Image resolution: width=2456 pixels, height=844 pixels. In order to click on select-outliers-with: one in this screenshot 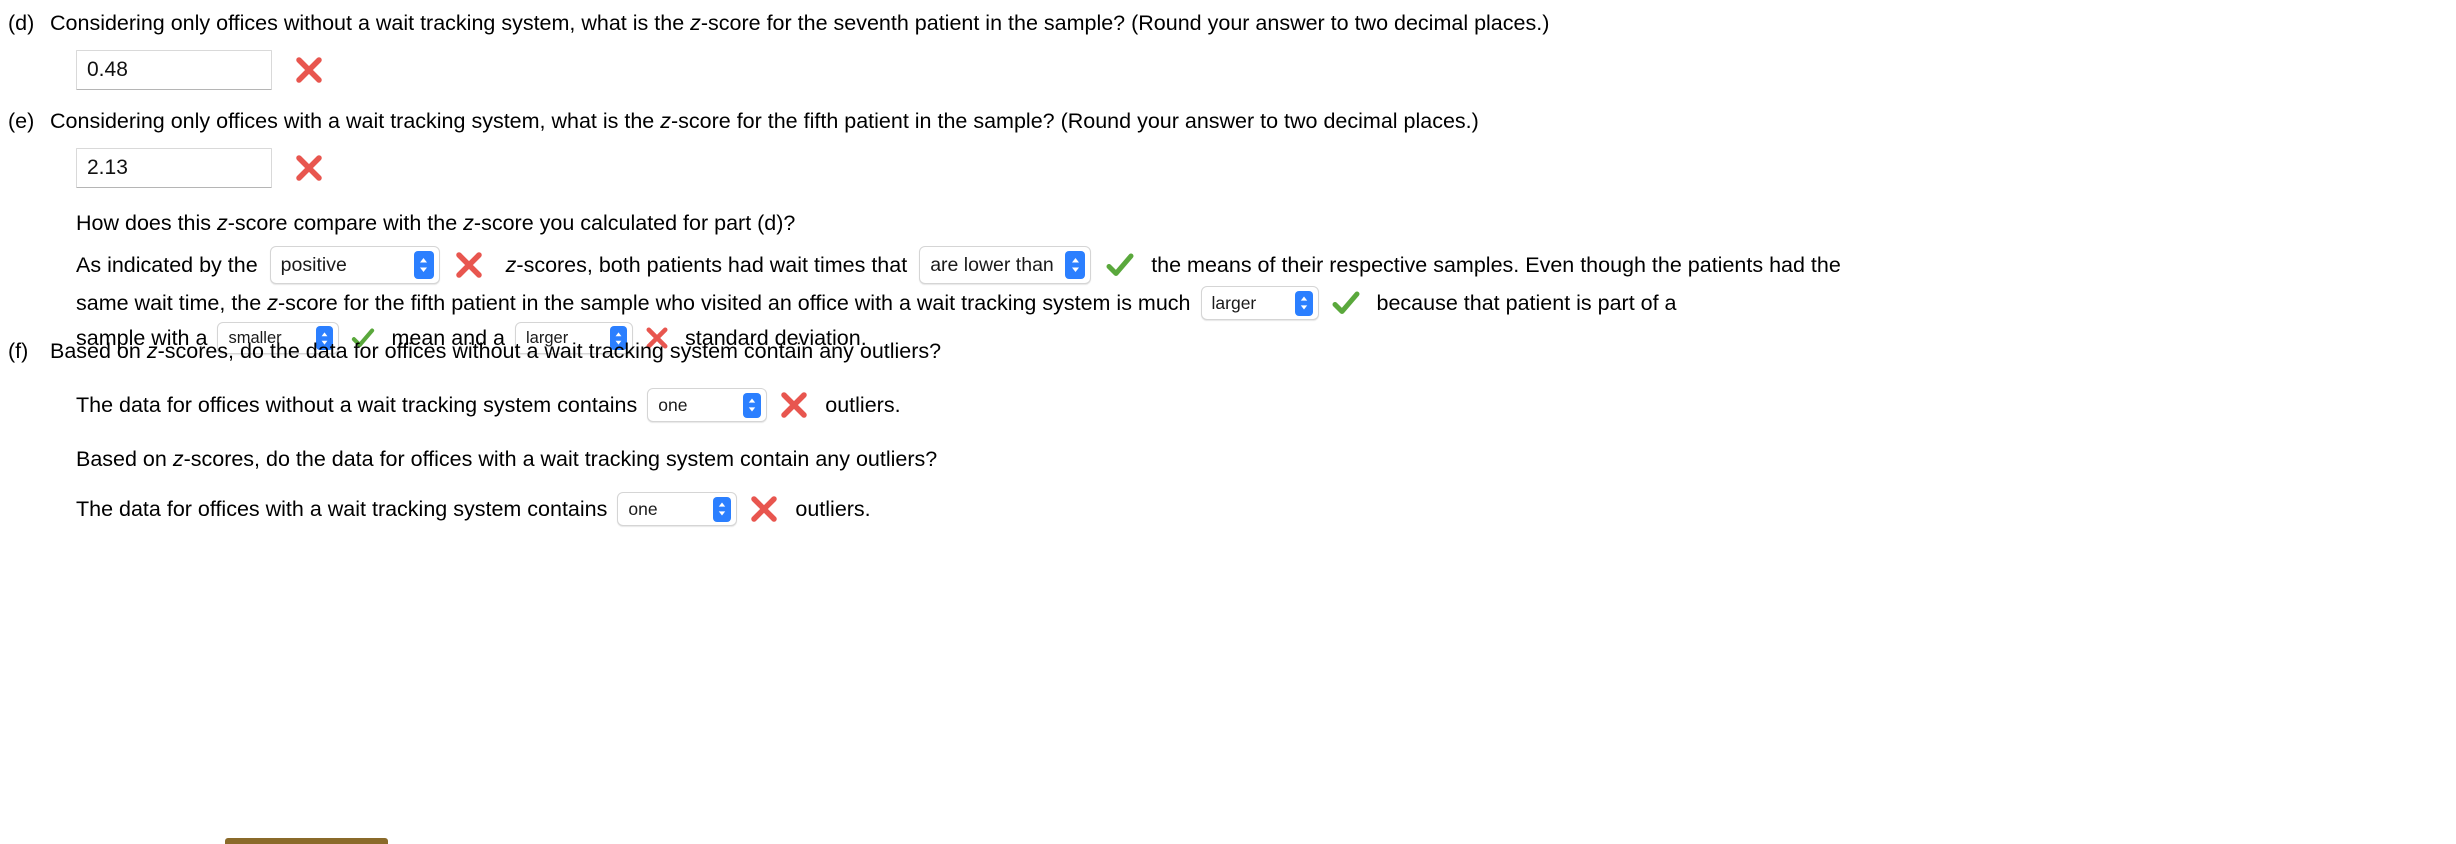, I will do `click(677, 509)`.